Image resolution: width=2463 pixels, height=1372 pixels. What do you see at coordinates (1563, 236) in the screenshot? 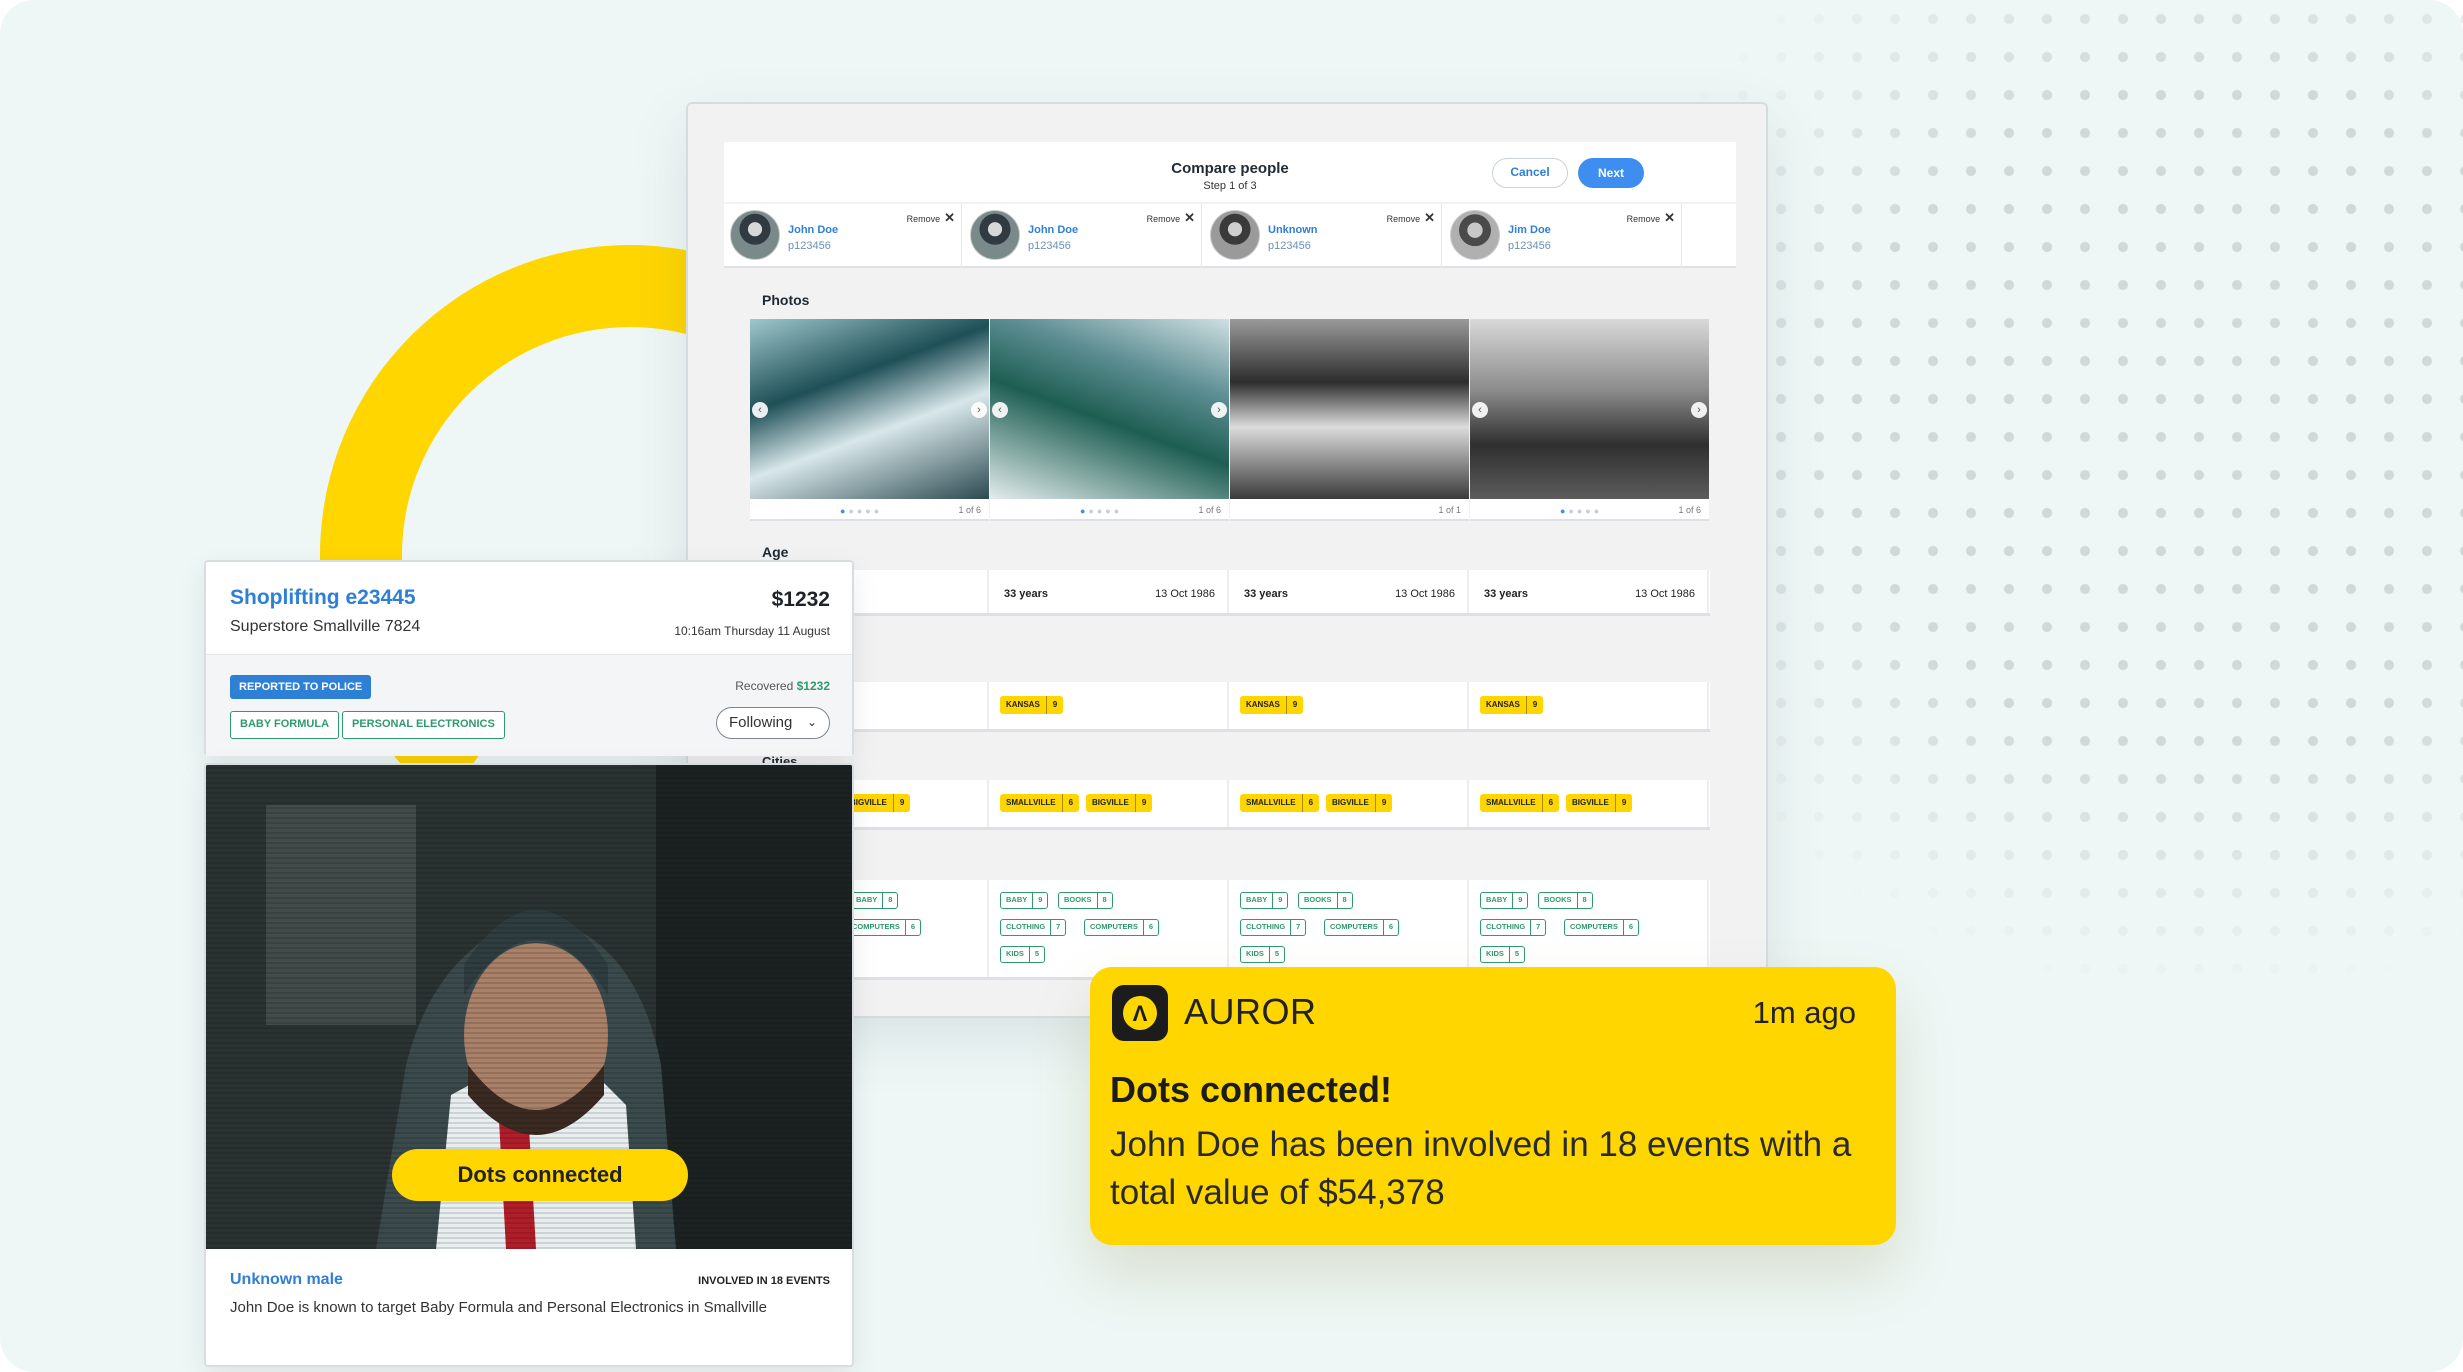
I see `person-card: Jim Doe p123456 Remove ✕` at bounding box center [1563, 236].